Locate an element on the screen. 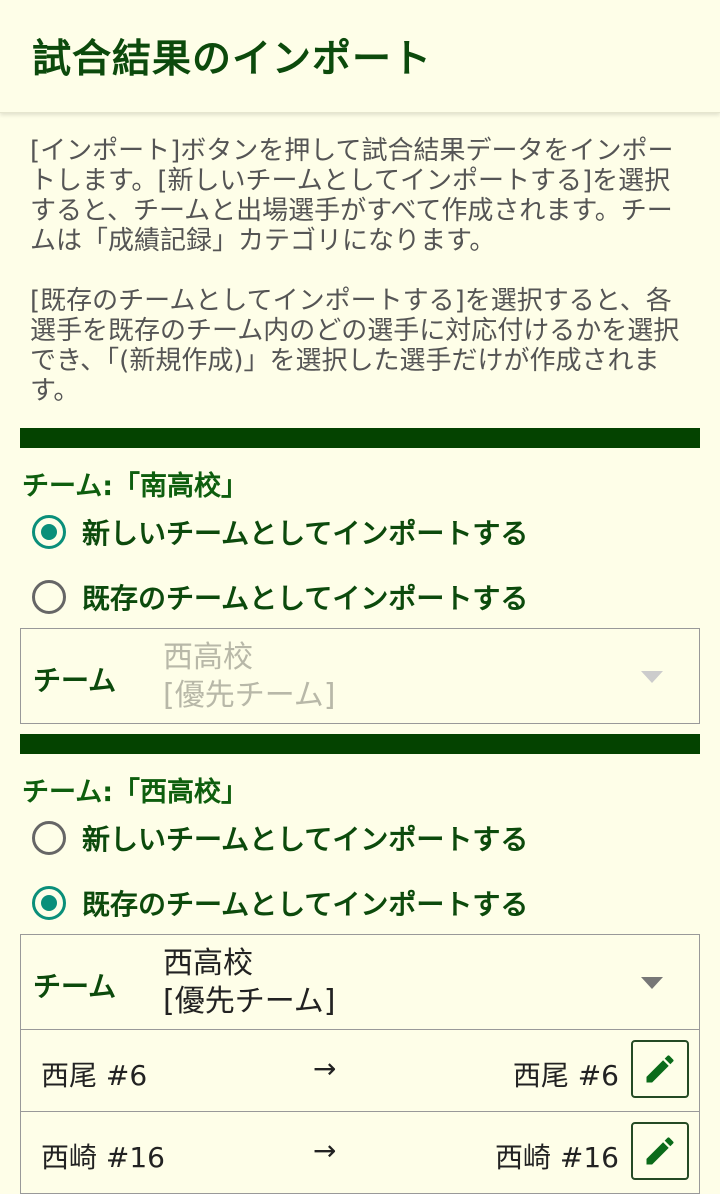 The width and height of the screenshot is (720, 1194). player-target: 西崎 #16 is located at coordinates (557, 1157).